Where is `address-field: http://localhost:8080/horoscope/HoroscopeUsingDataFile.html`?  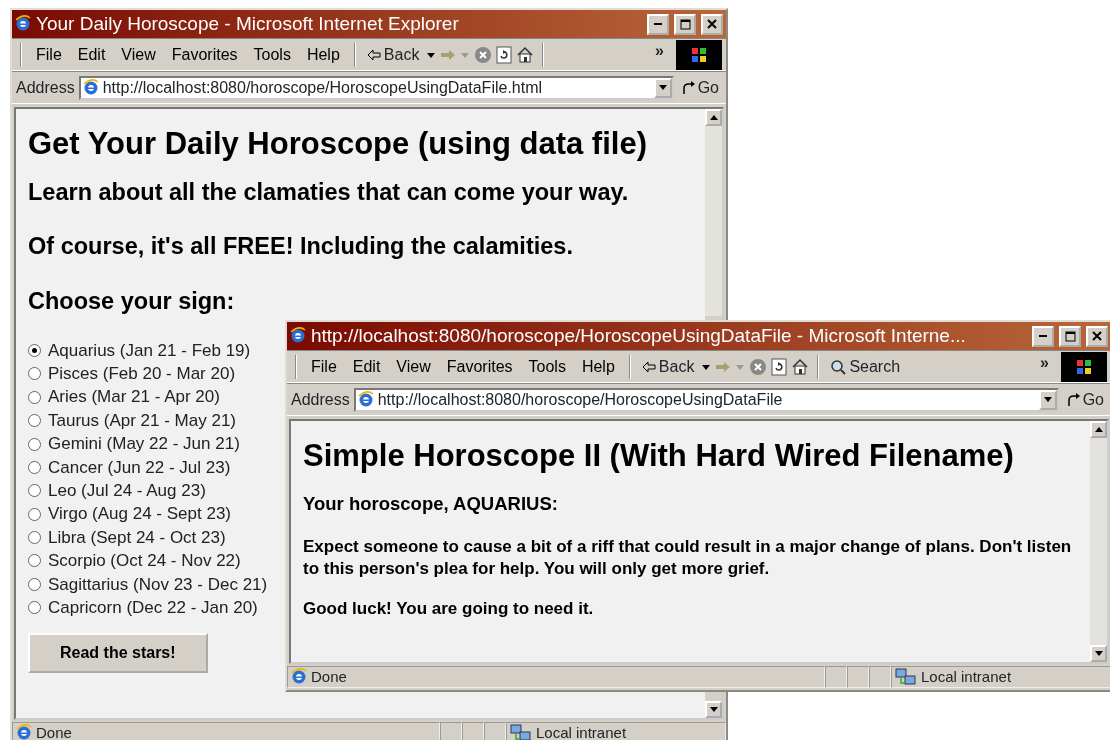
address-field: http://localhost:8080/horoscope/HoroscopeUsingDataFile.html is located at coordinates (376, 87).